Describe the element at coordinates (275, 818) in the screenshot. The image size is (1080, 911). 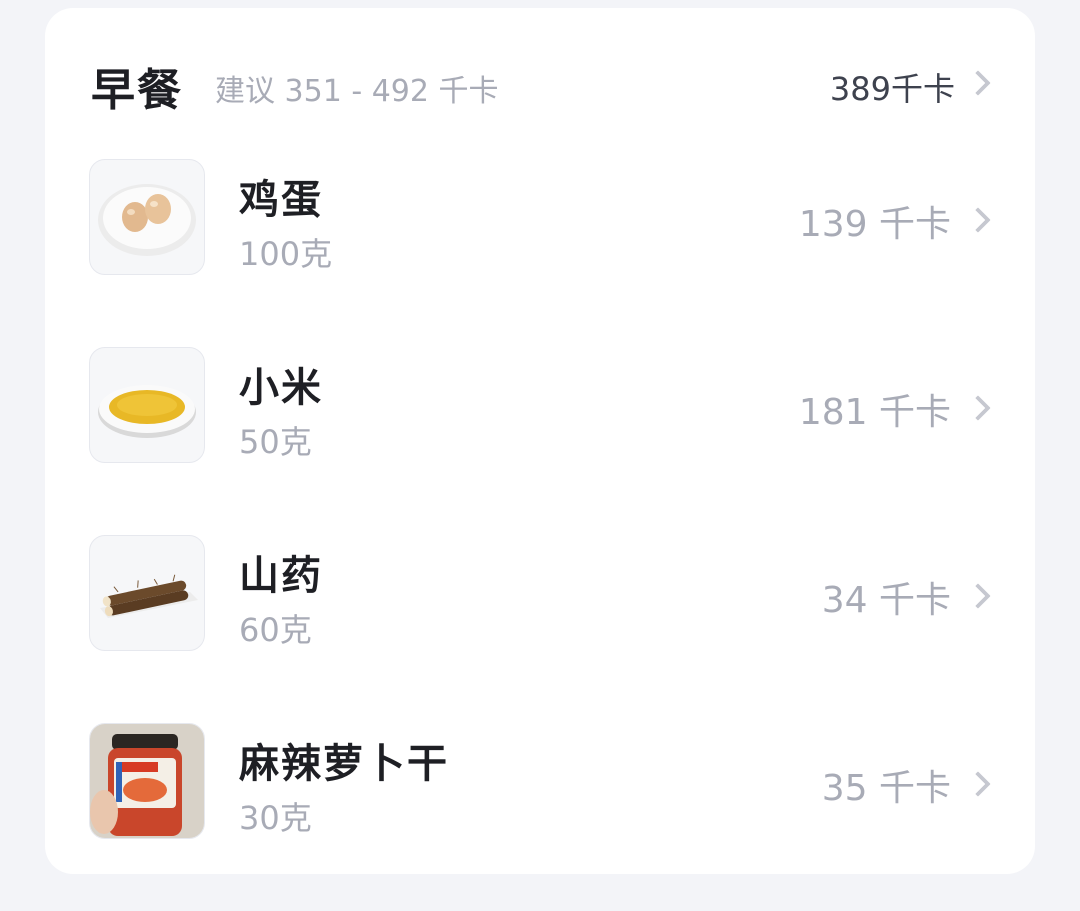
I see `food-amount: 30克` at that location.